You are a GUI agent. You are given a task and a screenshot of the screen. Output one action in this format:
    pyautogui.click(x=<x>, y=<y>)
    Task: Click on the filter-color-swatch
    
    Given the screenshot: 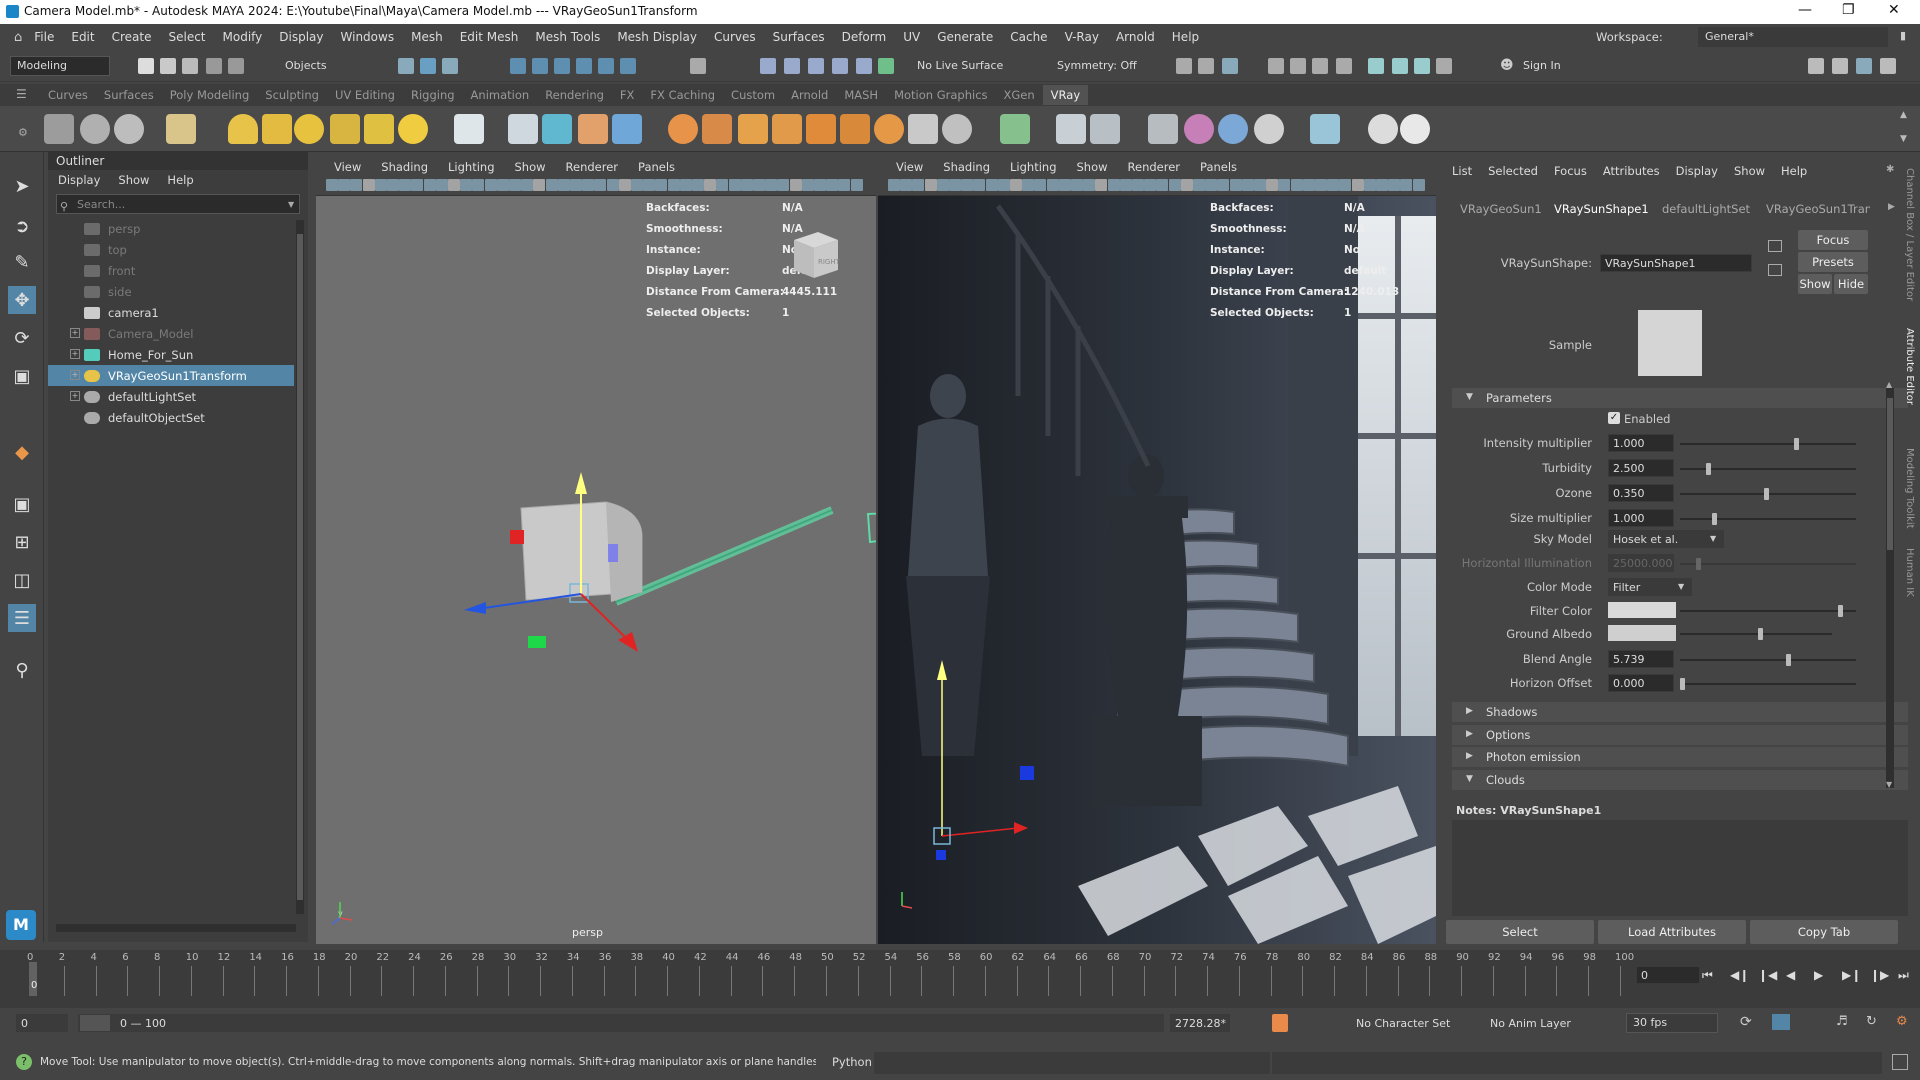 What is the action you would take?
    pyautogui.click(x=1642, y=610)
    